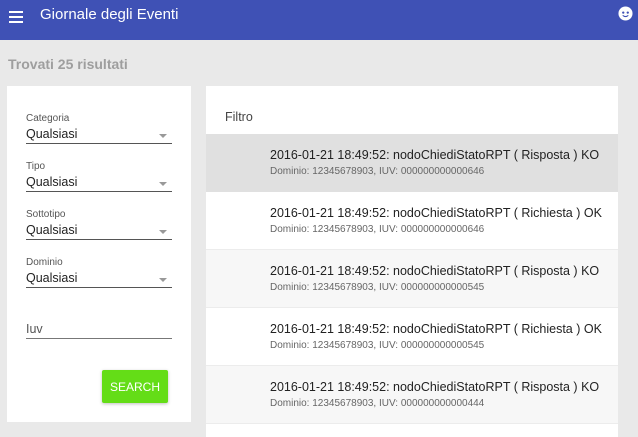 Image resolution: width=638 pixels, height=437 pixels. What do you see at coordinates (135, 386) in the screenshot?
I see `search-button: SEARCH` at bounding box center [135, 386].